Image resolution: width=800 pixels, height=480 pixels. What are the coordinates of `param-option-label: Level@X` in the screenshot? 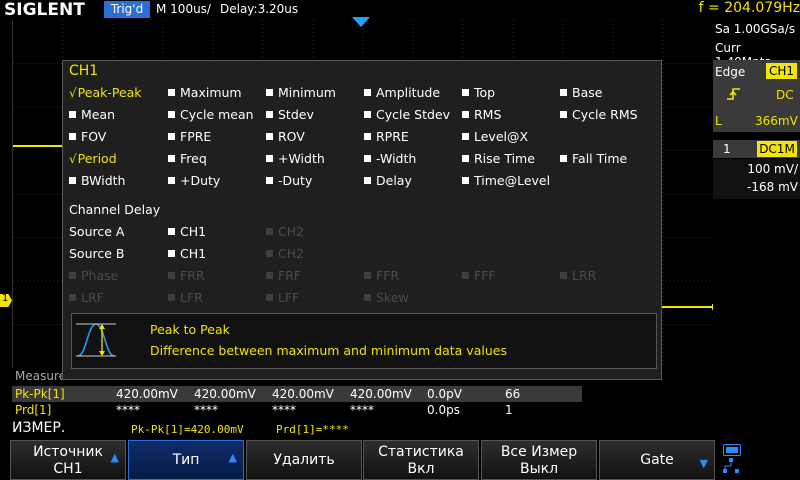 It's located at (501, 136).